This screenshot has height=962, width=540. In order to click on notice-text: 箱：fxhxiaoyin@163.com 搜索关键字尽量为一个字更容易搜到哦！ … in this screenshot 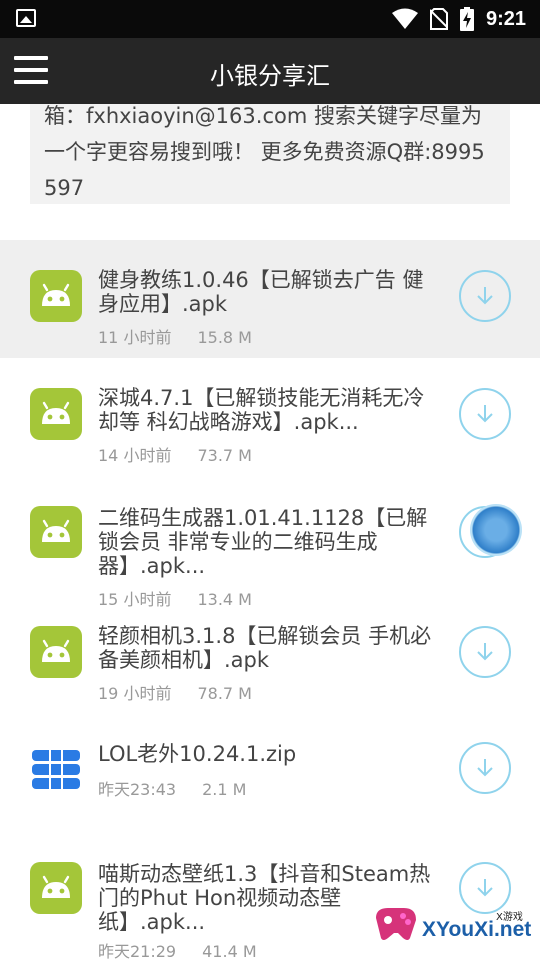, I will do `click(264, 152)`.